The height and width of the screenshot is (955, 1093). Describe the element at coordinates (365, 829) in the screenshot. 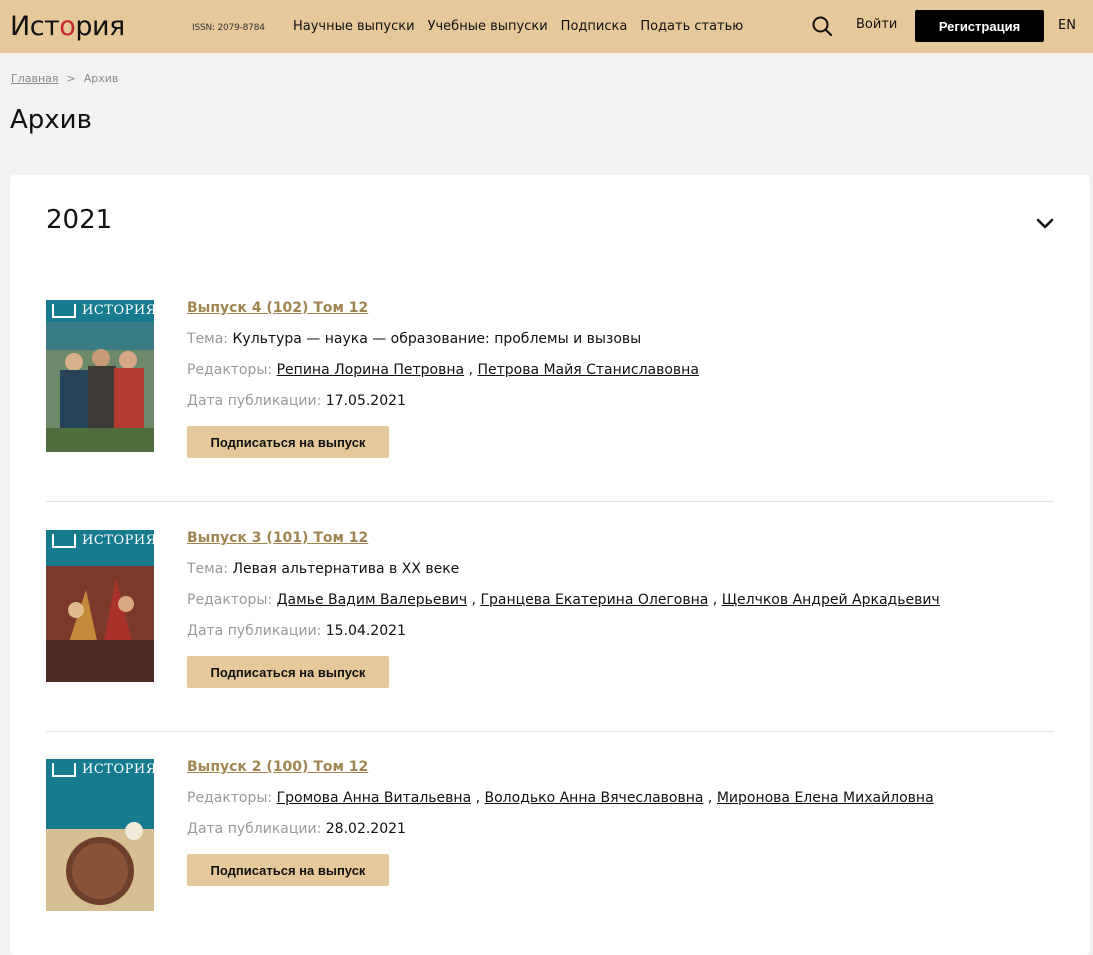

I see `date-value: 28.02.2021` at that location.